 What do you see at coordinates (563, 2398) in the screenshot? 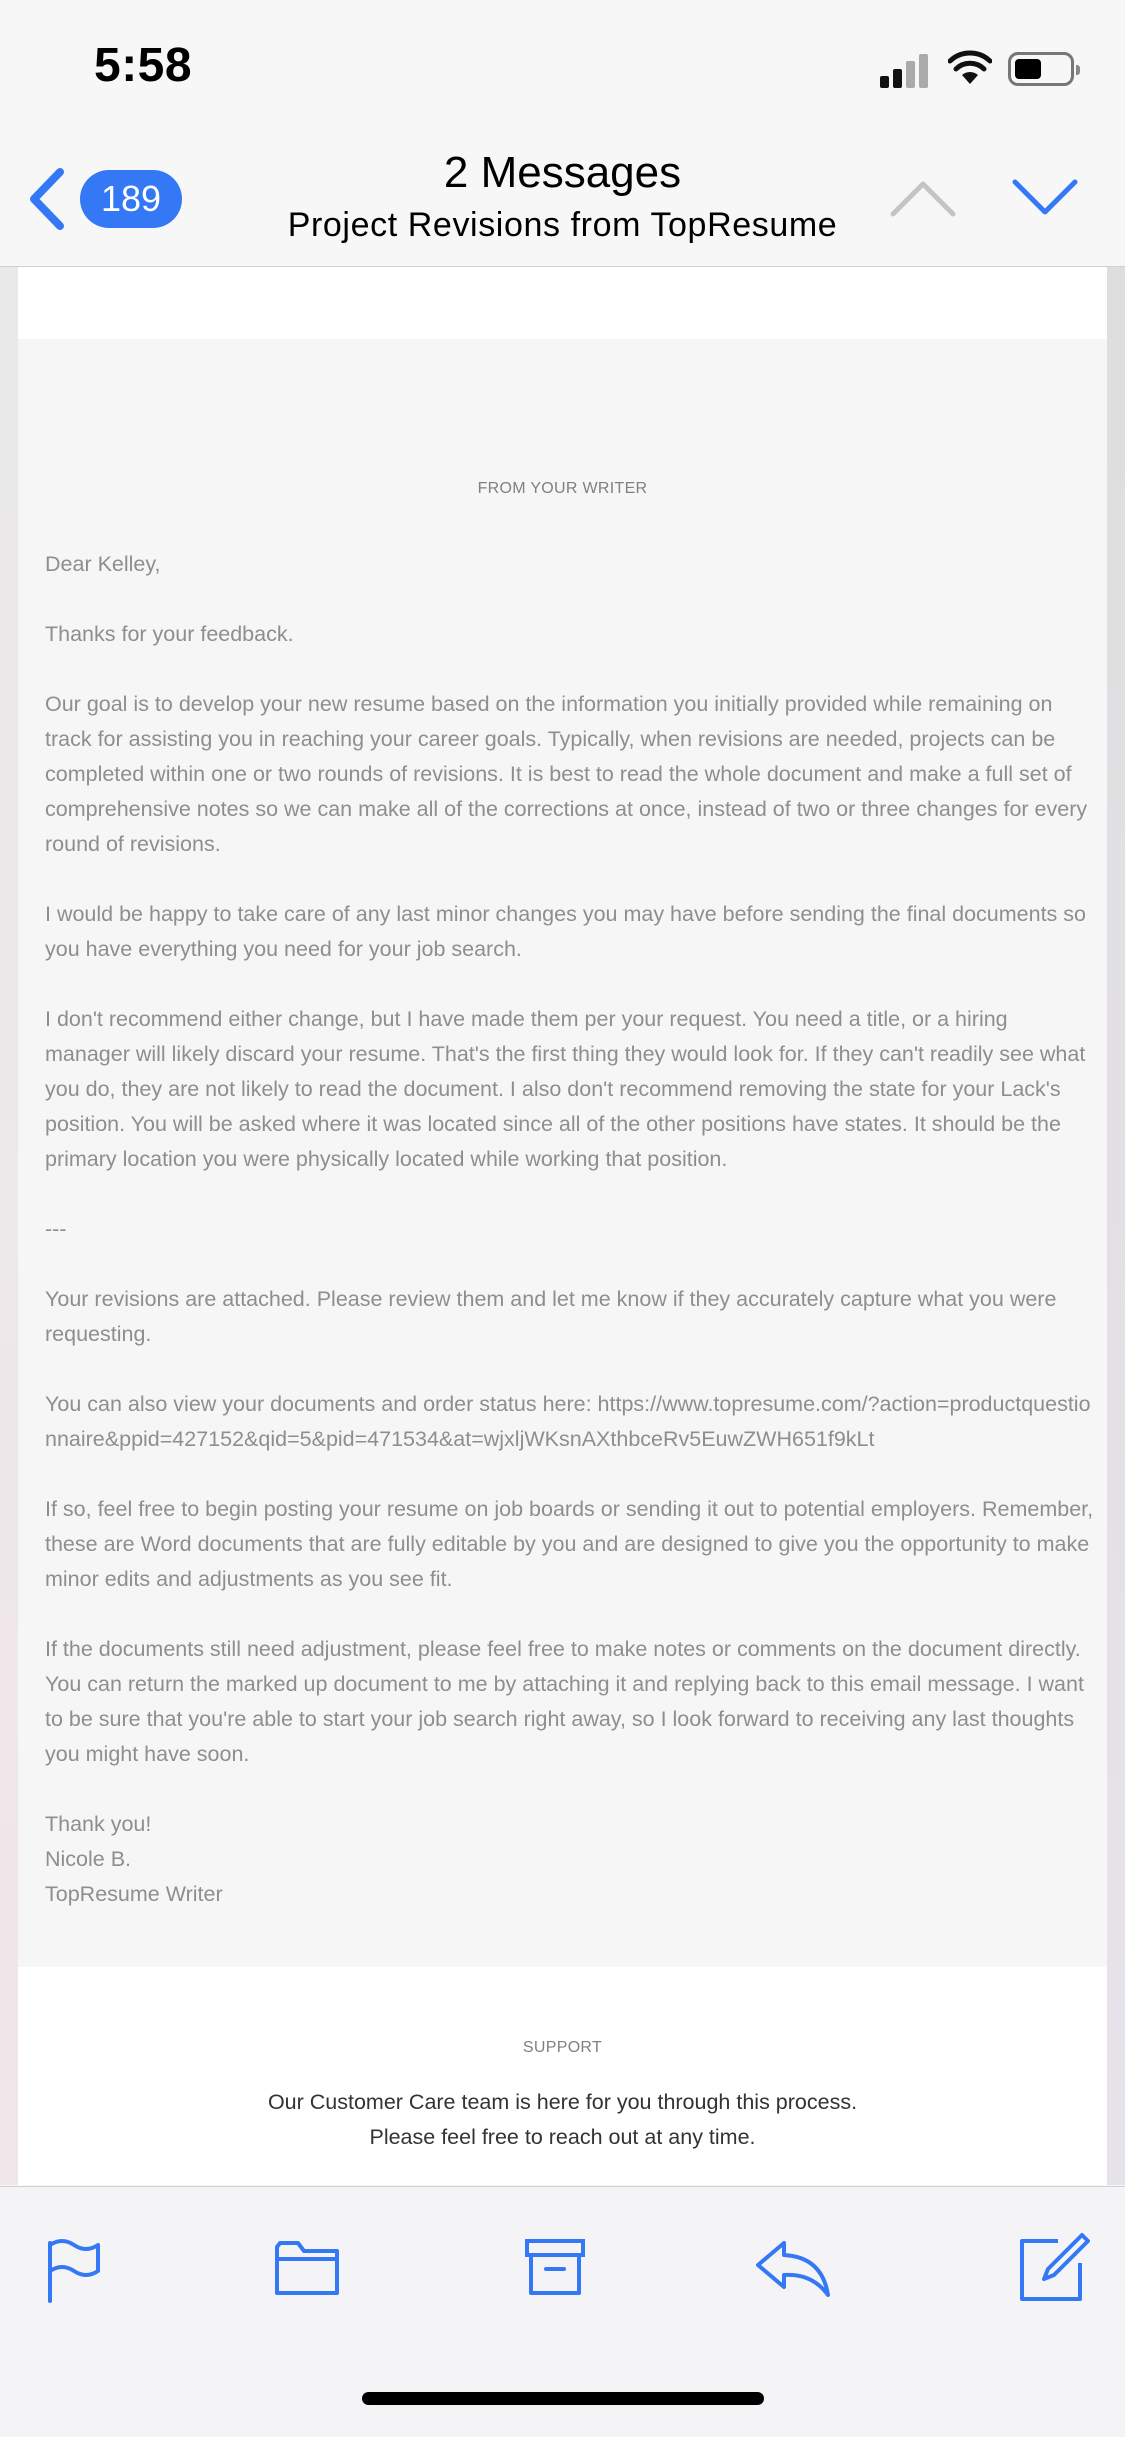
I see `home-indicator` at bounding box center [563, 2398].